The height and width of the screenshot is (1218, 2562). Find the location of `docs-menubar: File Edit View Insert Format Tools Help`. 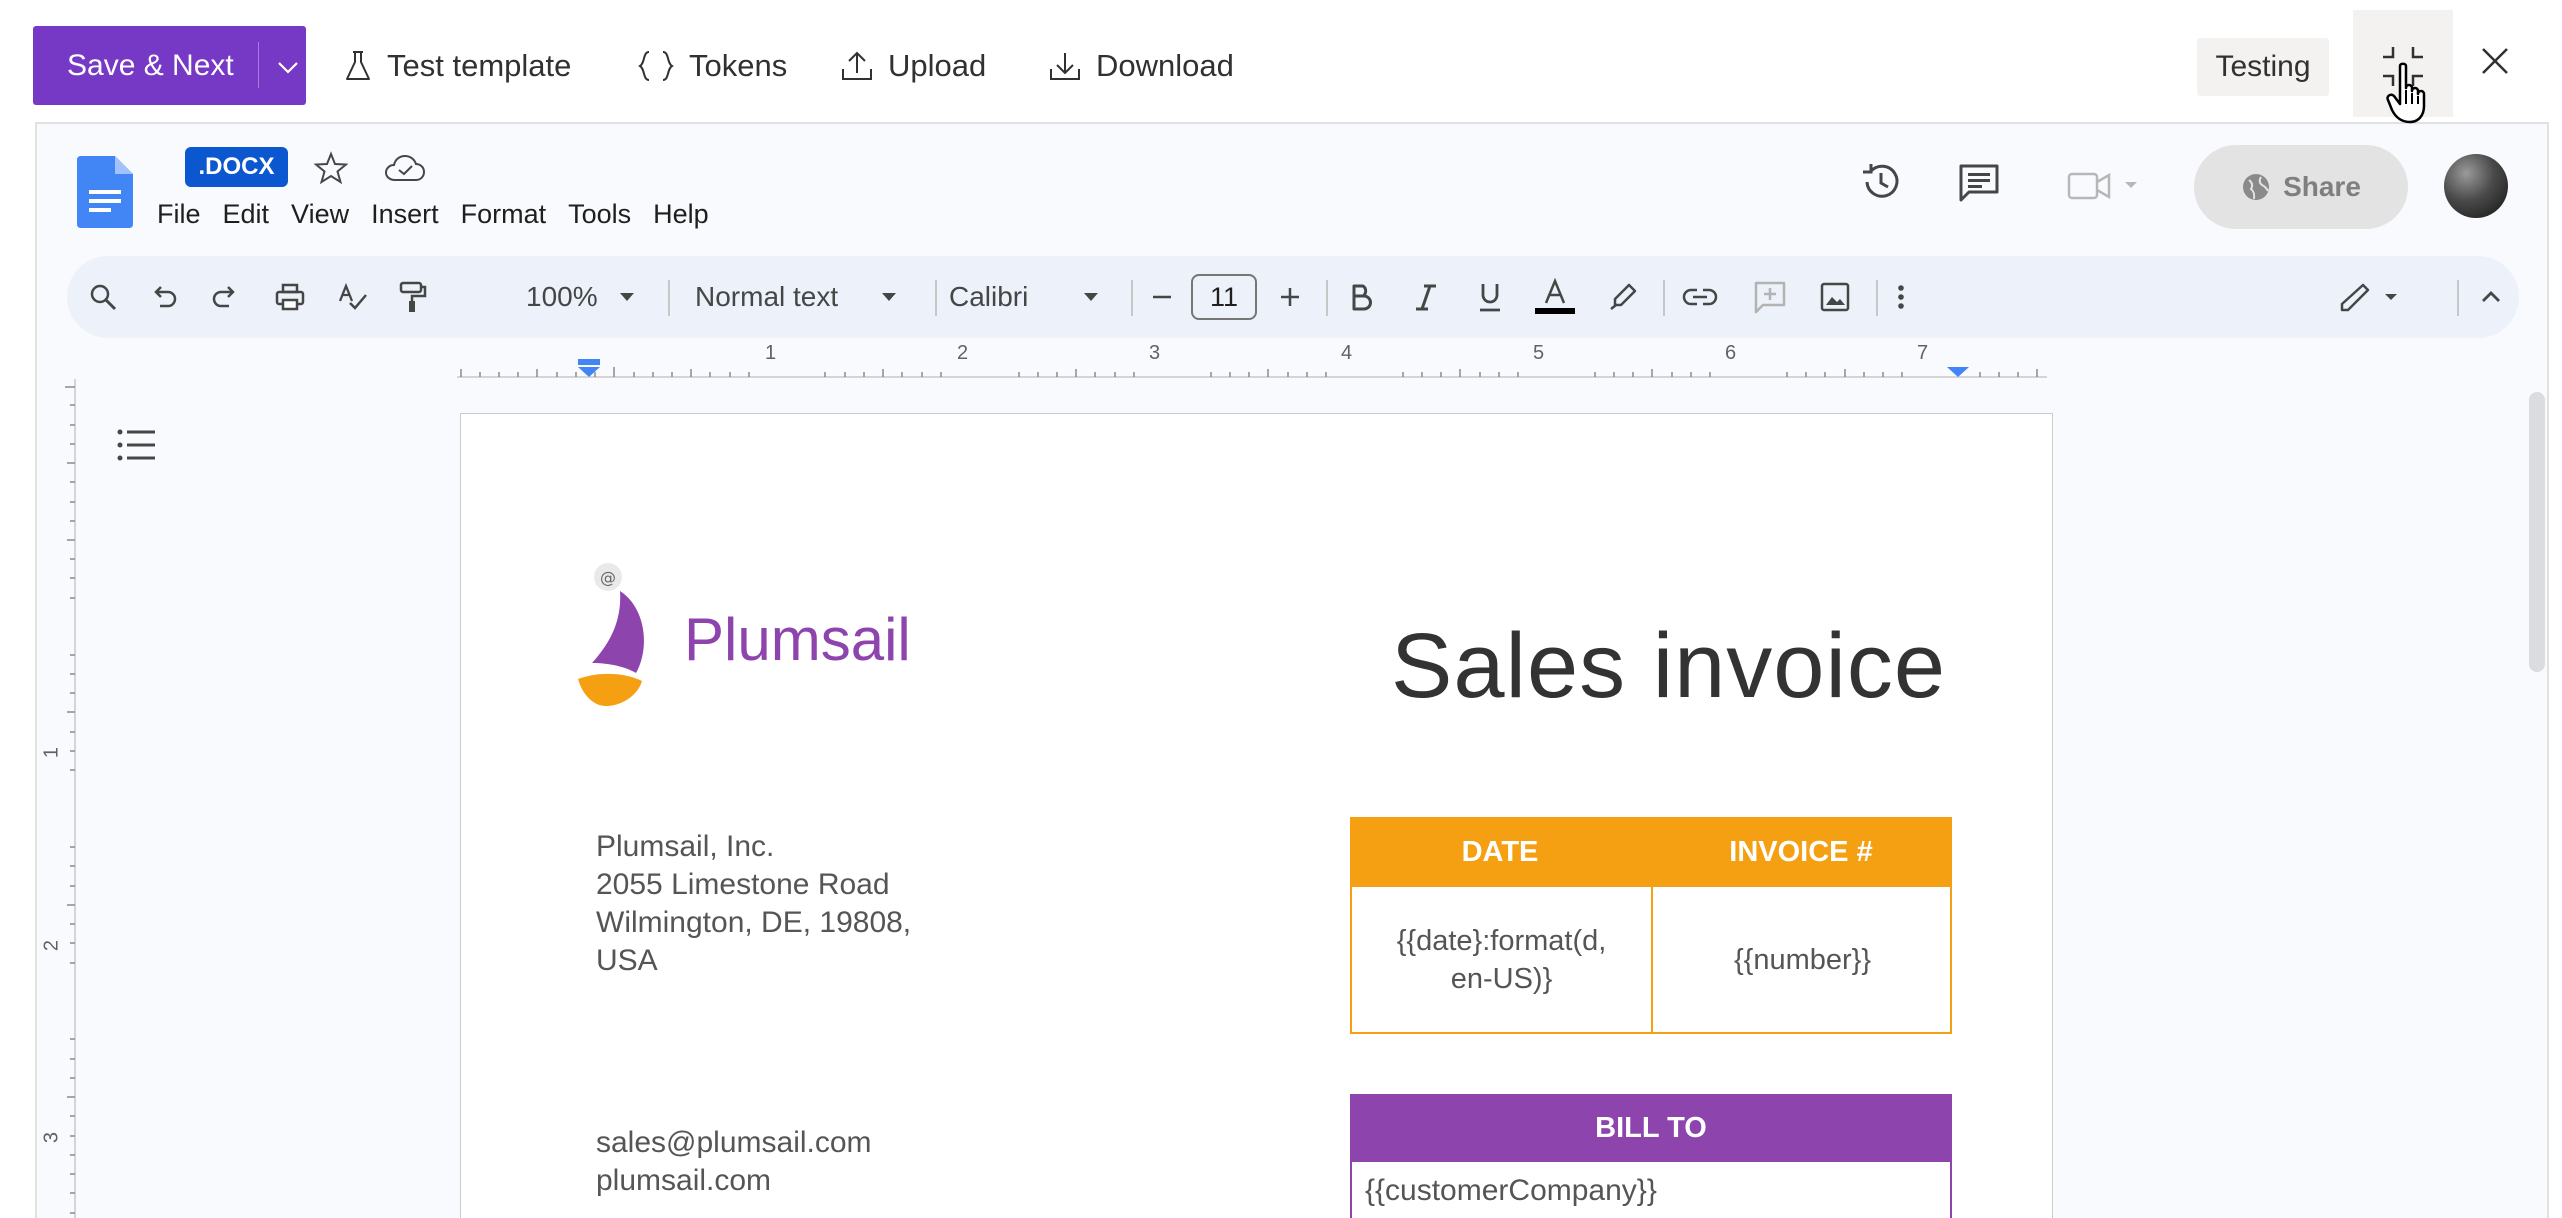

docs-menubar: File Edit View Insert Format Tools Help is located at coordinates (444, 214).